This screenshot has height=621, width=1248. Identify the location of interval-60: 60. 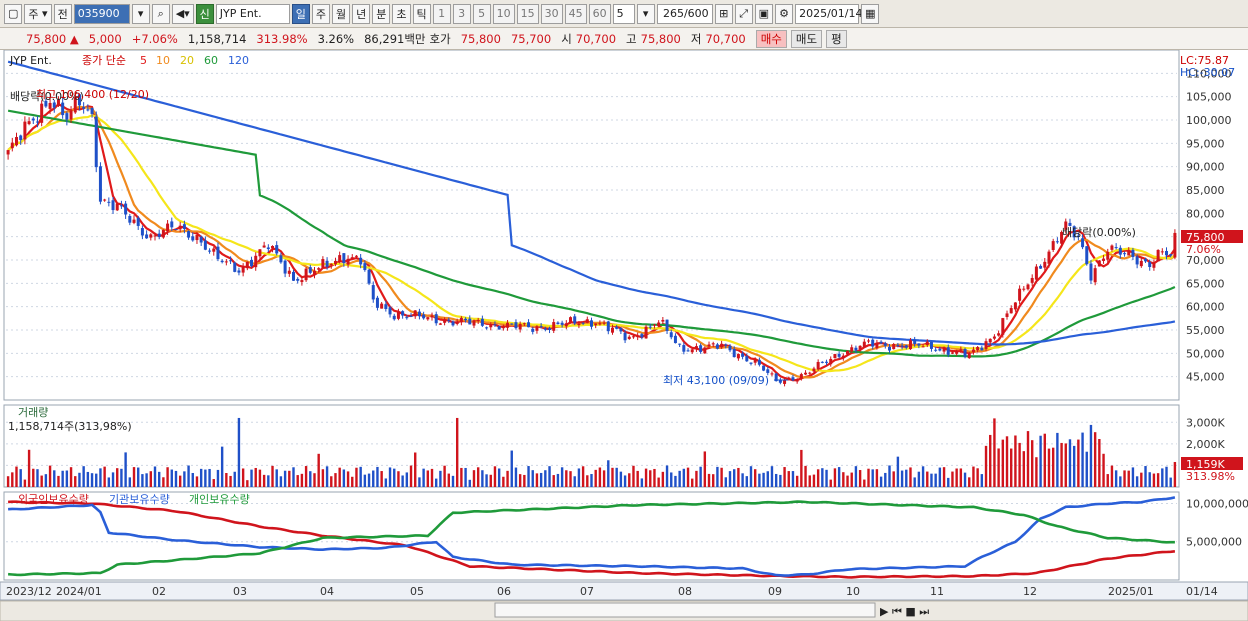
(599, 13).